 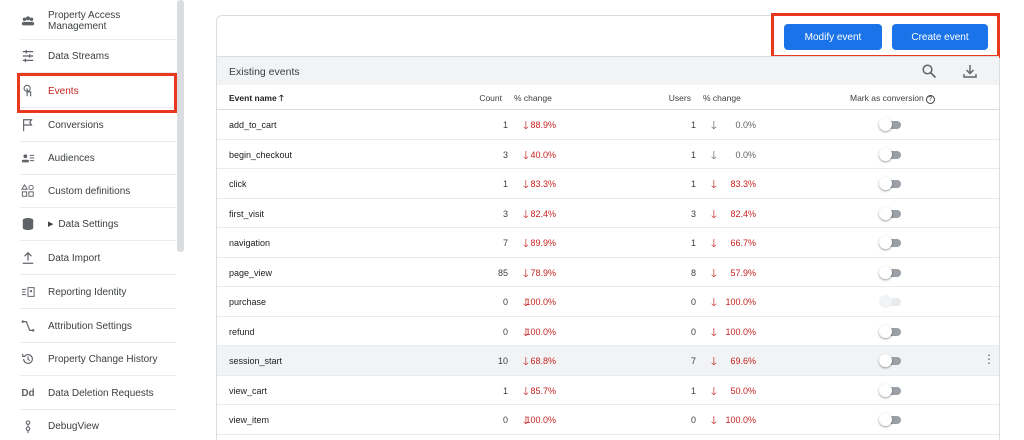 What do you see at coordinates (608, 272) in the screenshot?
I see `table-row: page_view 85 🡓 78.9% 8 🡓 57.9%` at bounding box center [608, 272].